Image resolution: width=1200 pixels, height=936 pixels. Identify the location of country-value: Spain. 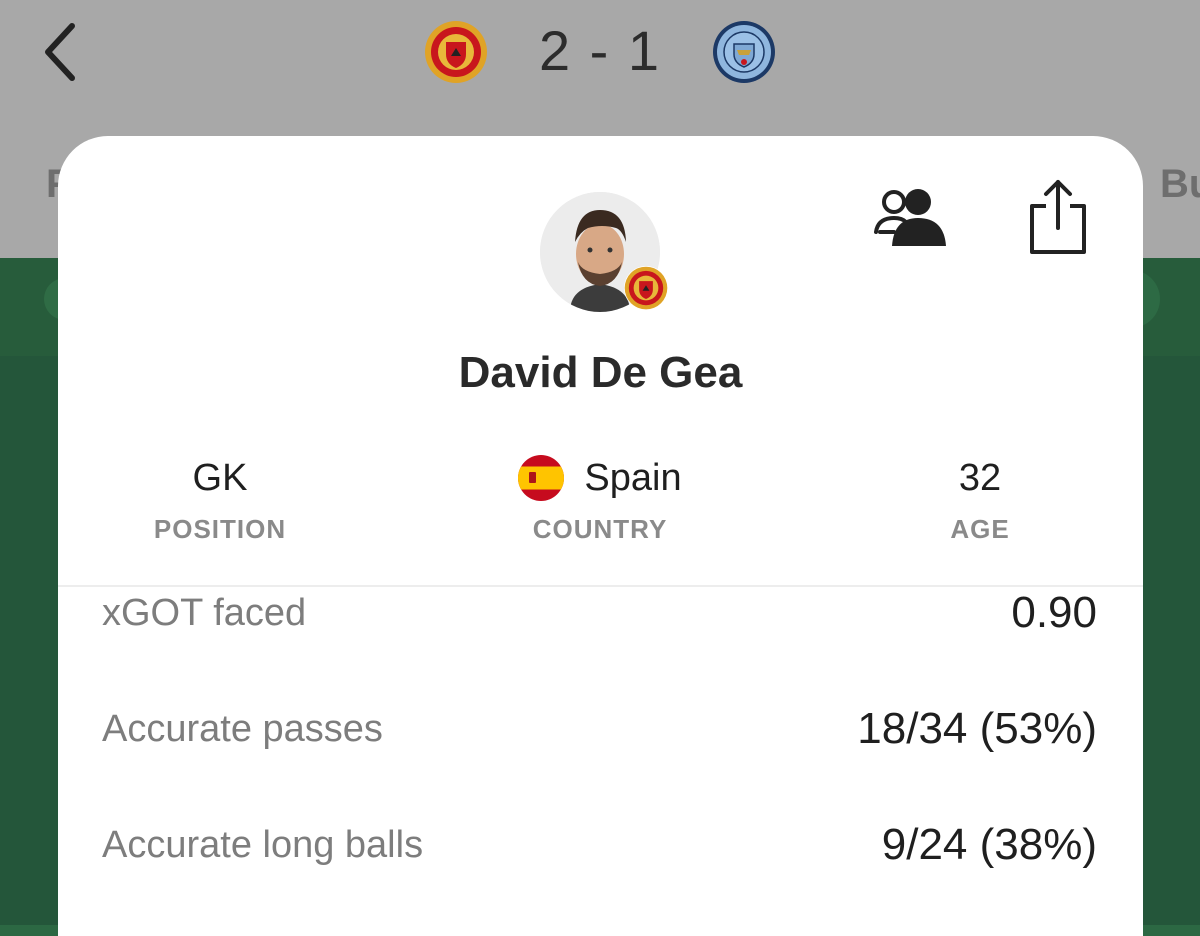
(633, 478).